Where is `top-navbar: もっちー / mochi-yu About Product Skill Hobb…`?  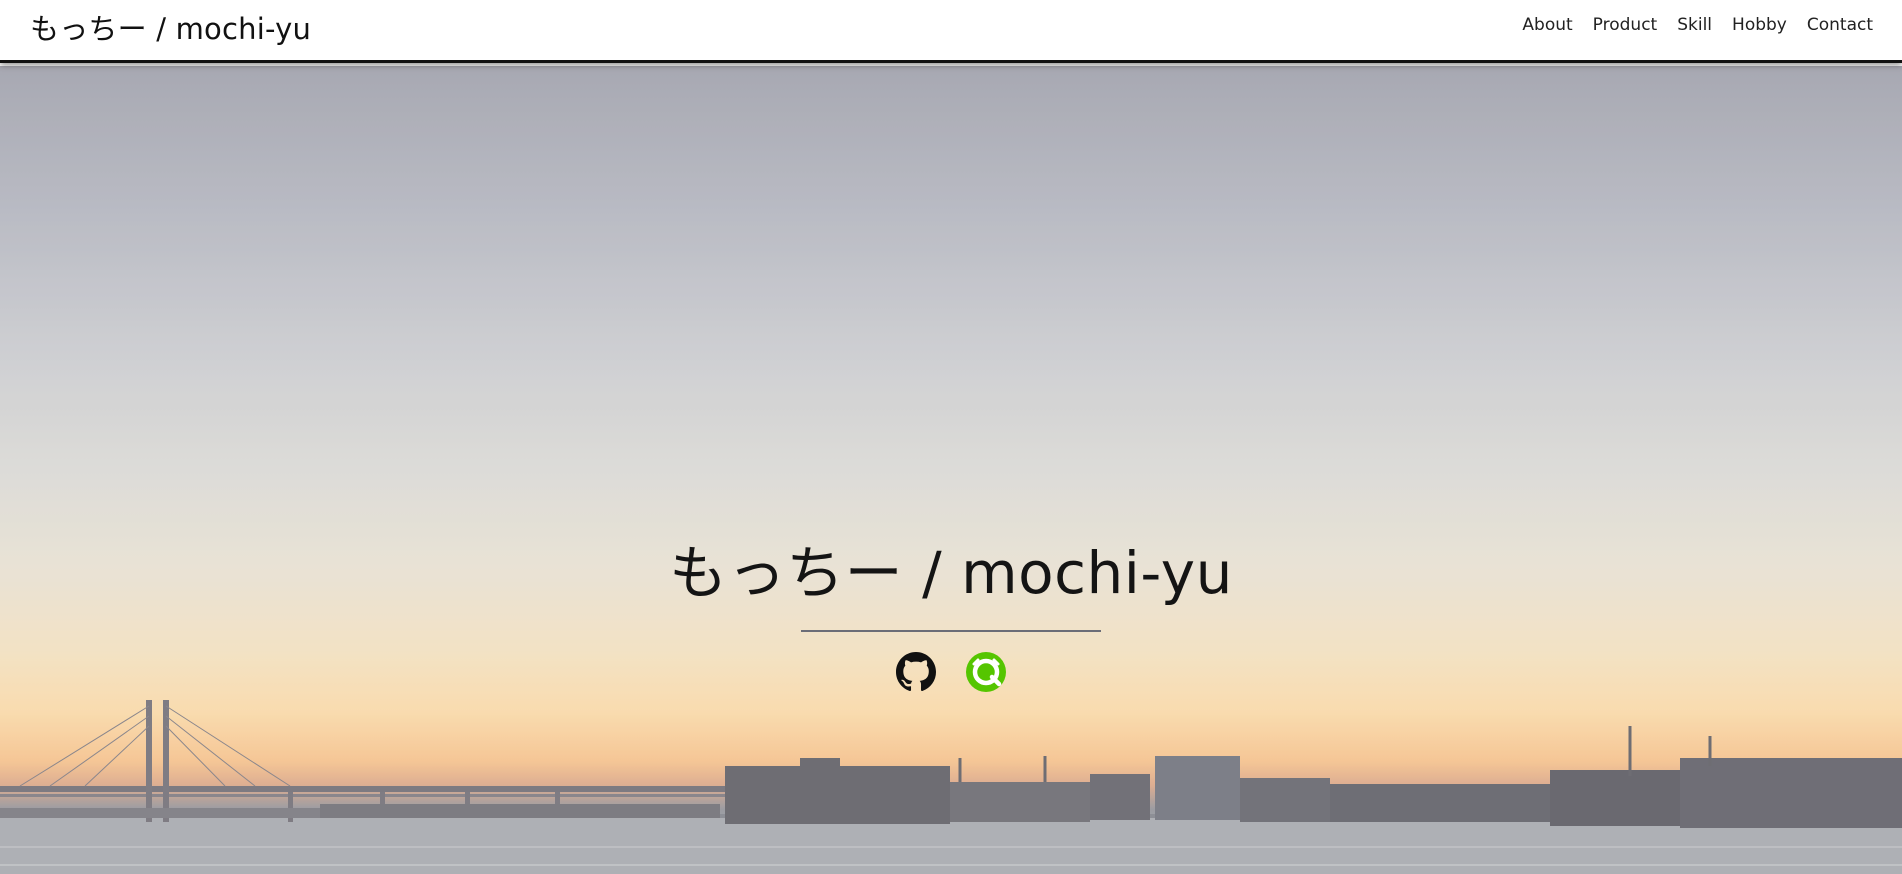 top-navbar: もっちー / mochi-yu About Product Skill Hobb… is located at coordinates (951, 31).